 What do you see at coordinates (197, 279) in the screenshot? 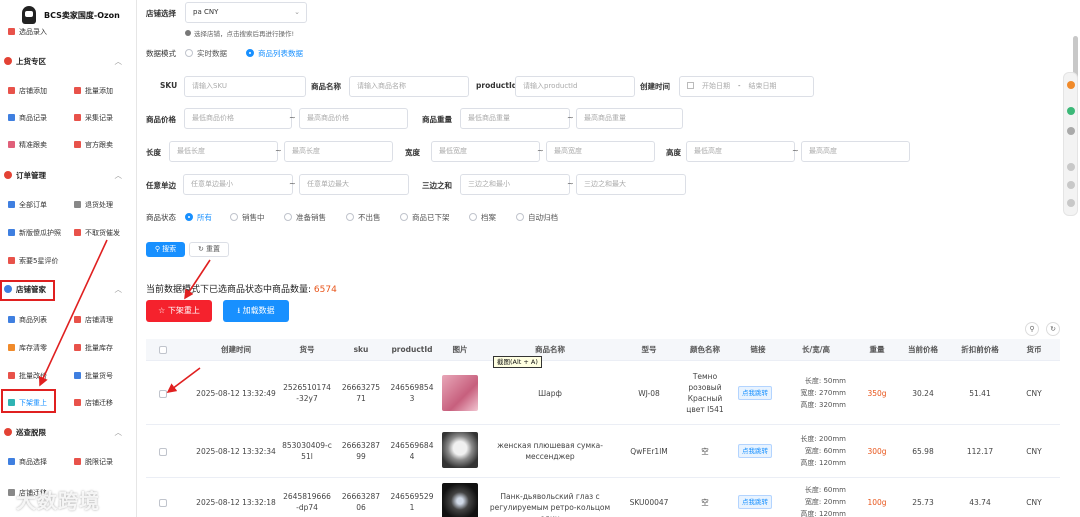
I see `arrow-to-relist-button` at bounding box center [197, 279].